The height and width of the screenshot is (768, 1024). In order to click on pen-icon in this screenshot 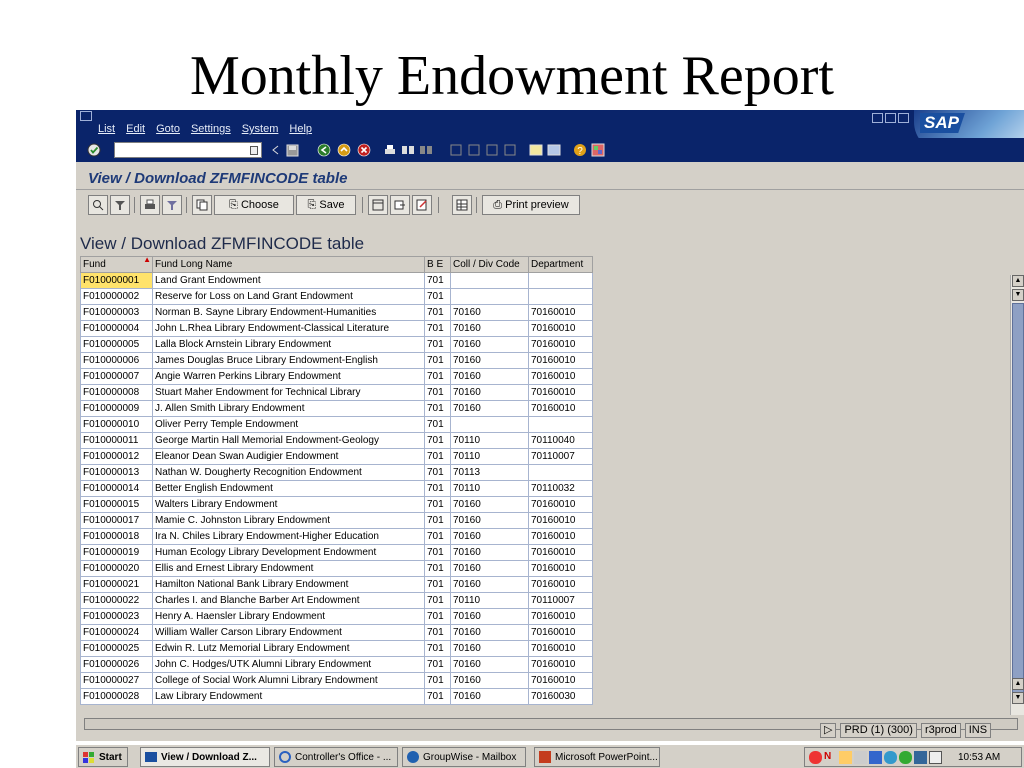, I will do `click(860, 757)`.